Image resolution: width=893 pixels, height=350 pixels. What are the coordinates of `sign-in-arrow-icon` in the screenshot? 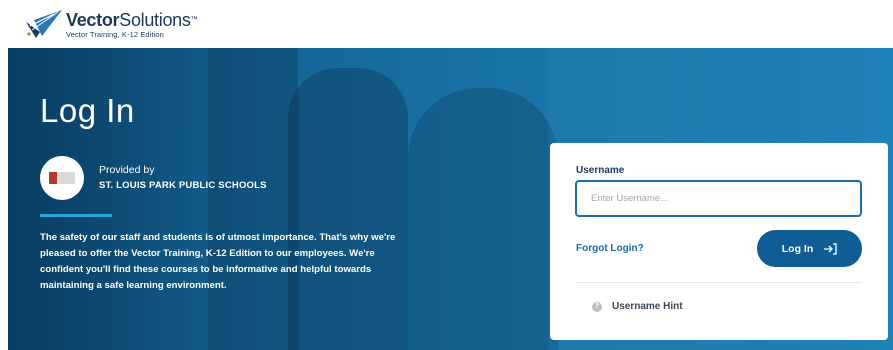 It's located at (830, 248).